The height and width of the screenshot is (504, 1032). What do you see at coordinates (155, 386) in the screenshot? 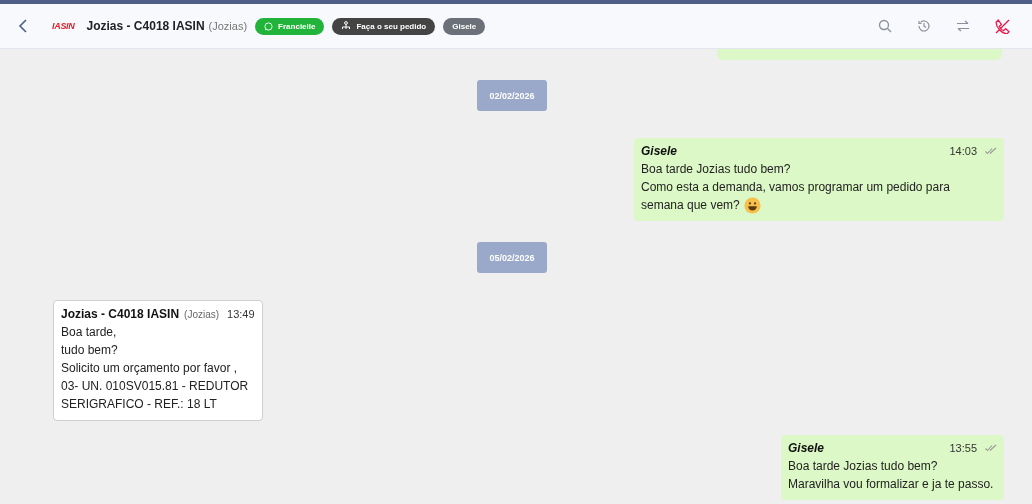
I see `message-text: 03- UN. 010SV015.81 - REDUTOR` at bounding box center [155, 386].